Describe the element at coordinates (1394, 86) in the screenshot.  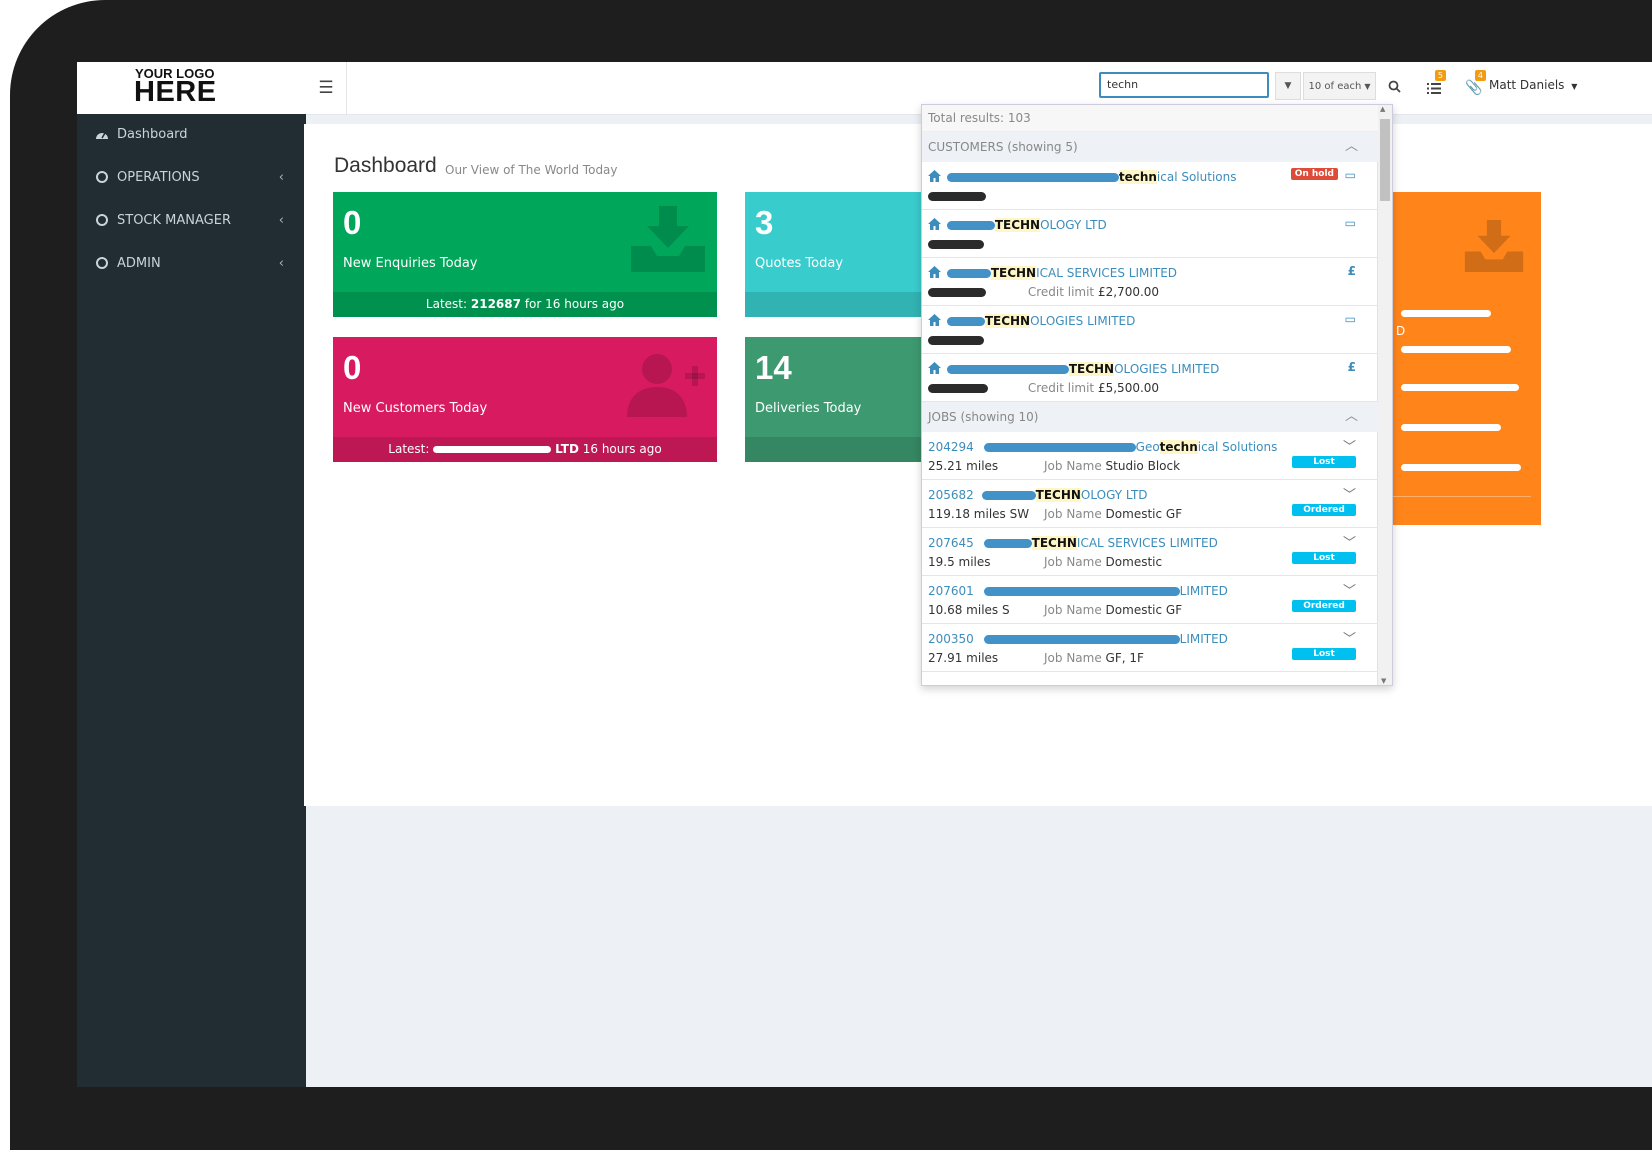
I see `search-button` at that location.